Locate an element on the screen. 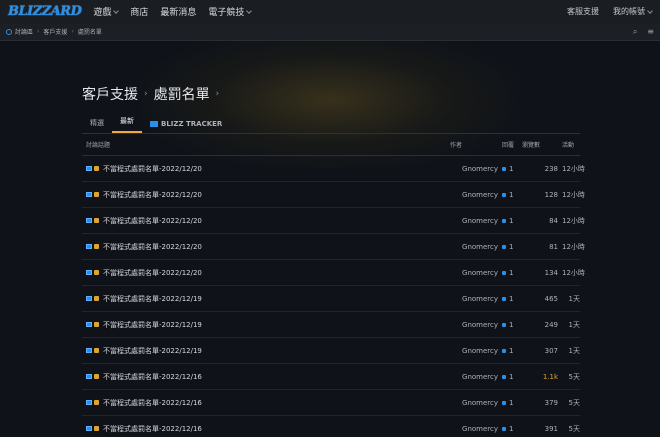  table-row: 不當程式處罰名單-2022/12/16 Gnomercy 1 1.1k 5天 is located at coordinates (331, 377).